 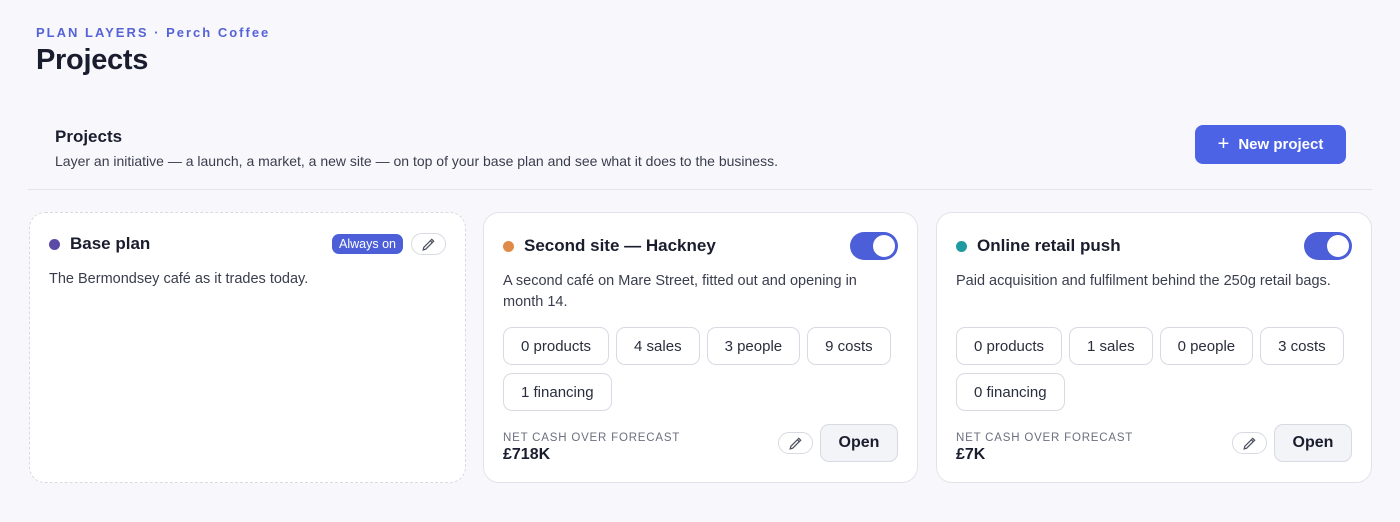 What do you see at coordinates (753, 346) in the screenshot?
I see `chip-people: 3 people` at bounding box center [753, 346].